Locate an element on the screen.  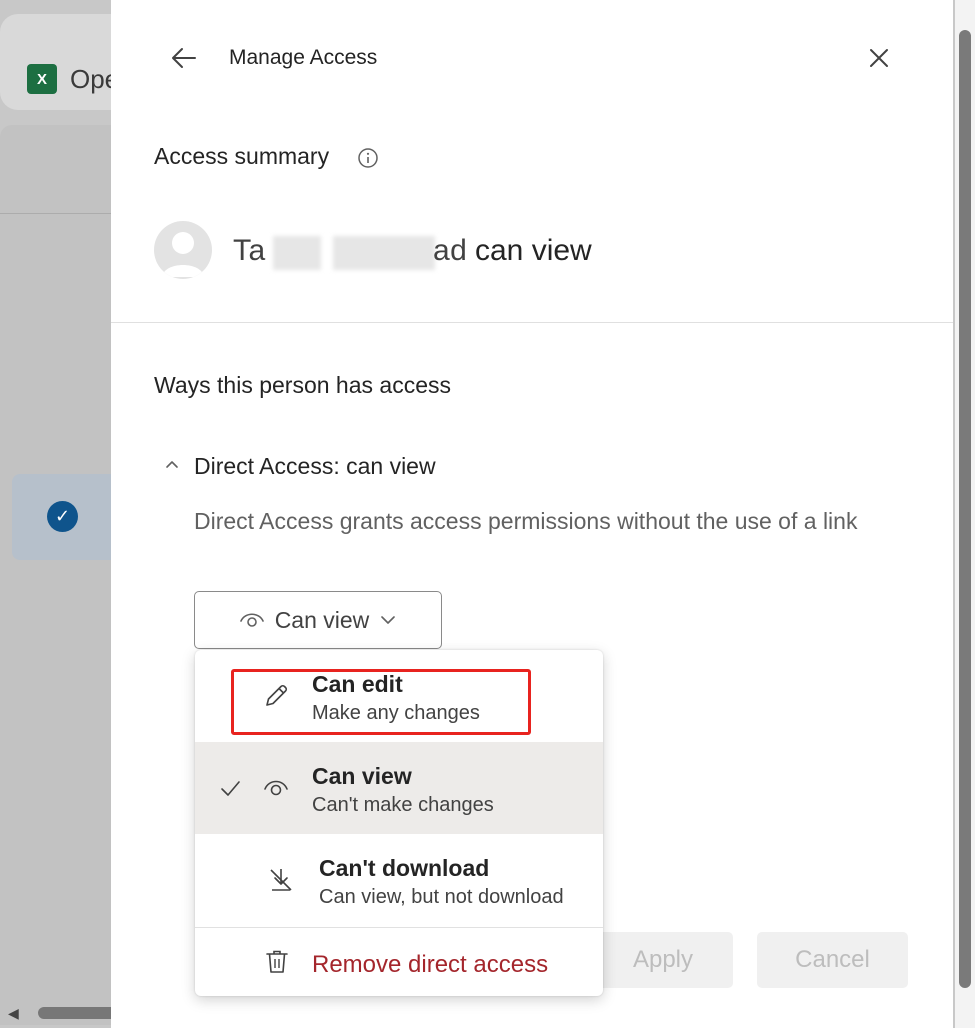
menu-item-title: Can view is located at coordinates (362, 776).